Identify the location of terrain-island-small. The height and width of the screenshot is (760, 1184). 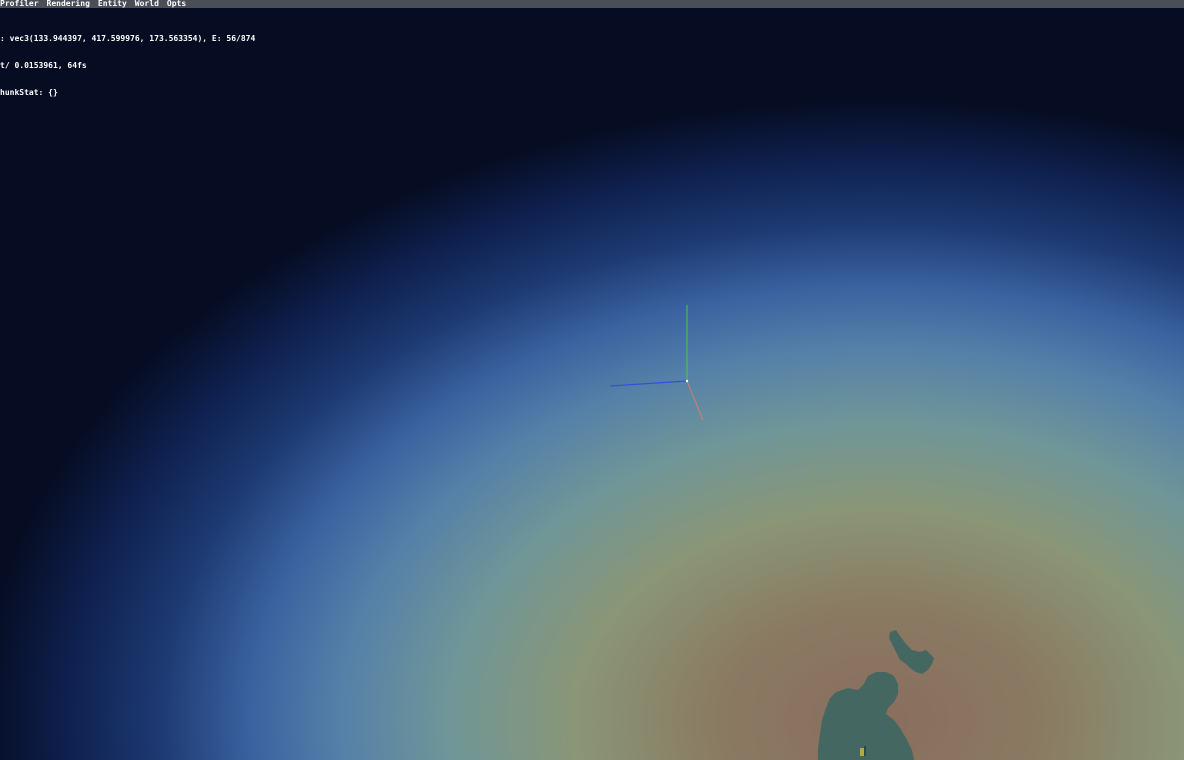
(911, 652).